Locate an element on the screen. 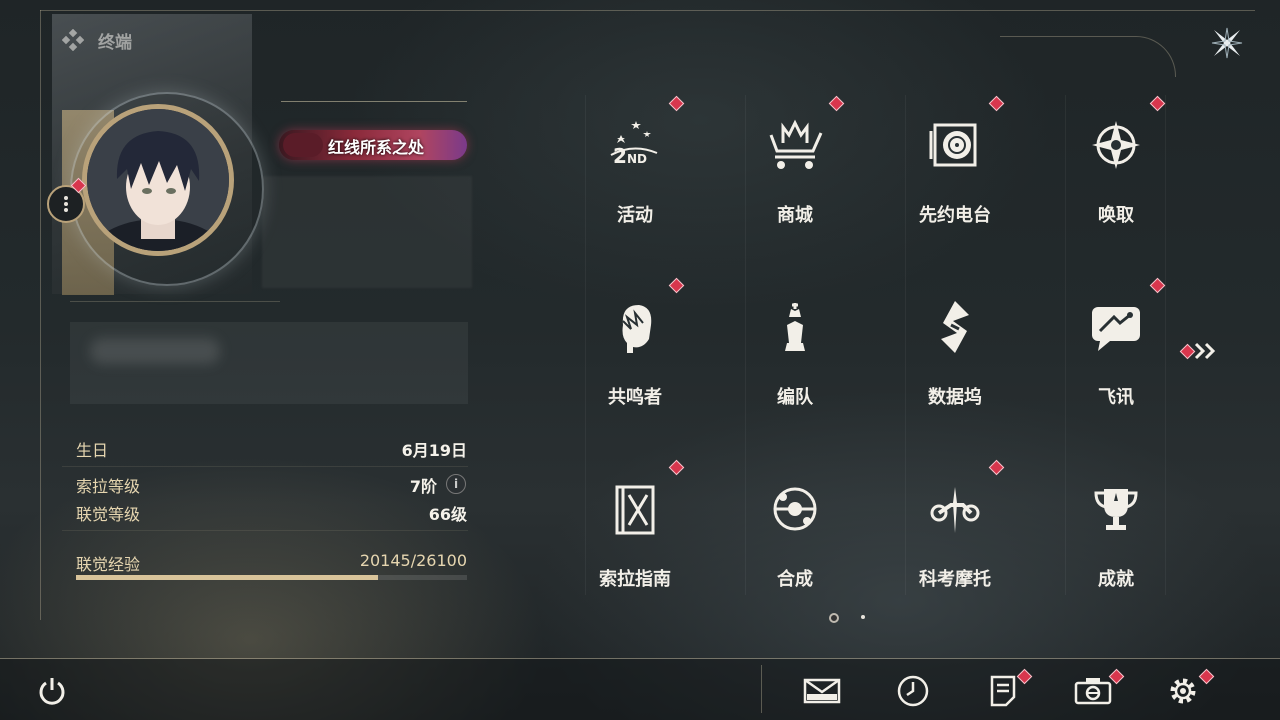 This screenshot has width=1280, height=720. menu-item-convene-star: 唤取 is located at coordinates (1116, 184).